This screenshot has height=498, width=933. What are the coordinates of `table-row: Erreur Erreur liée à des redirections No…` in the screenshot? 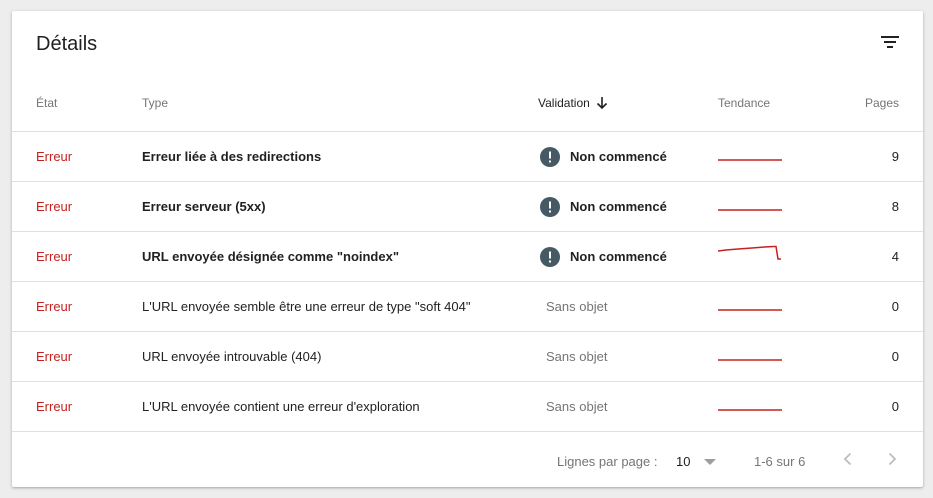 It's located at (467, 157).